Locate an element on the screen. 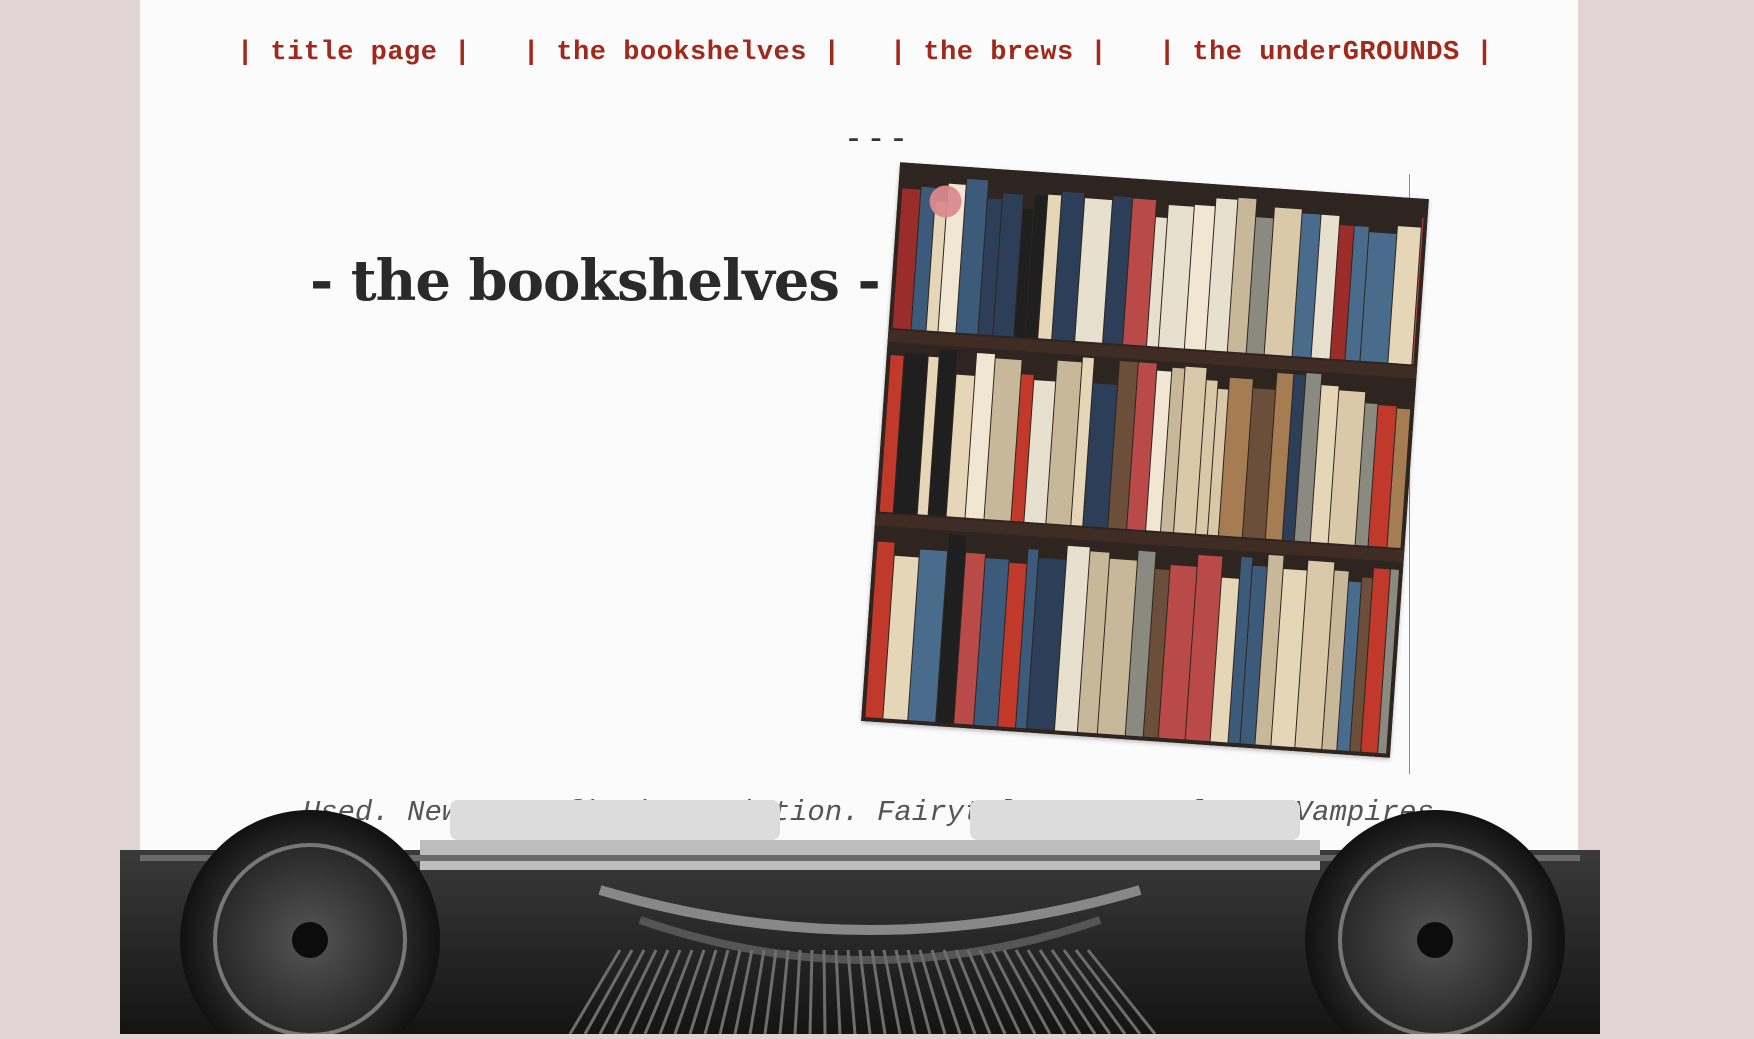 The height and width of the screenshot is (1039, 1754). page-title: - the bookshelves - is located at coordinates (595, 281).